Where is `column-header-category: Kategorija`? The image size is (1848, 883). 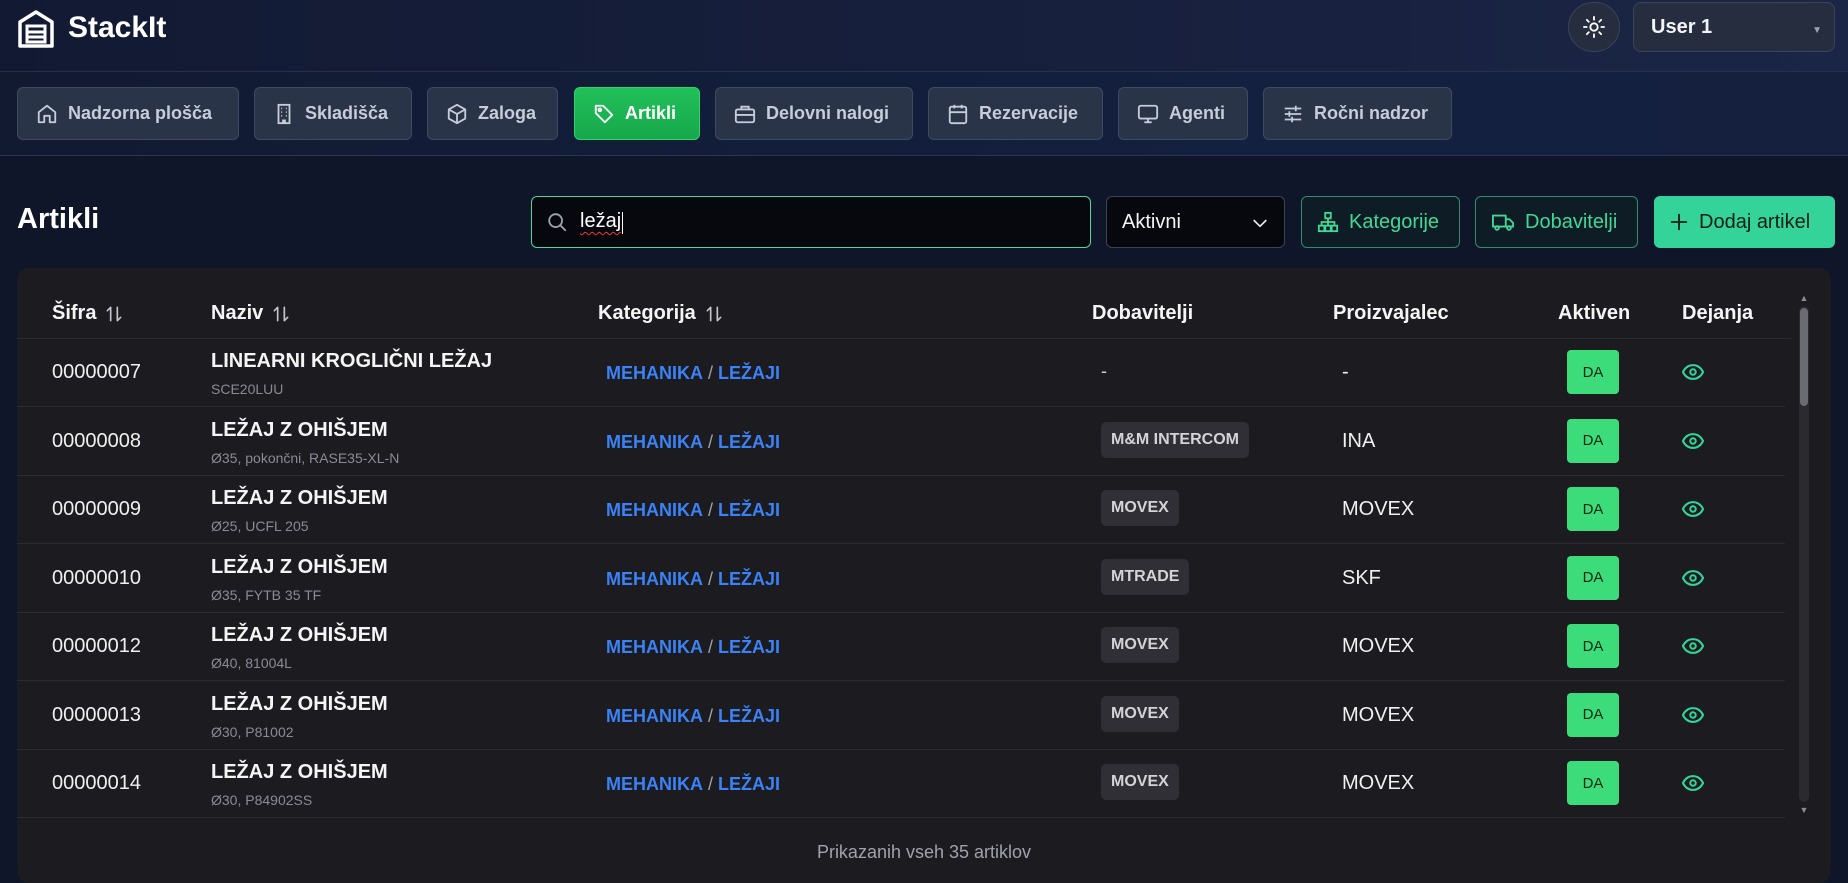
column-header-category: Kategorija is located at coordinates (661, 313).